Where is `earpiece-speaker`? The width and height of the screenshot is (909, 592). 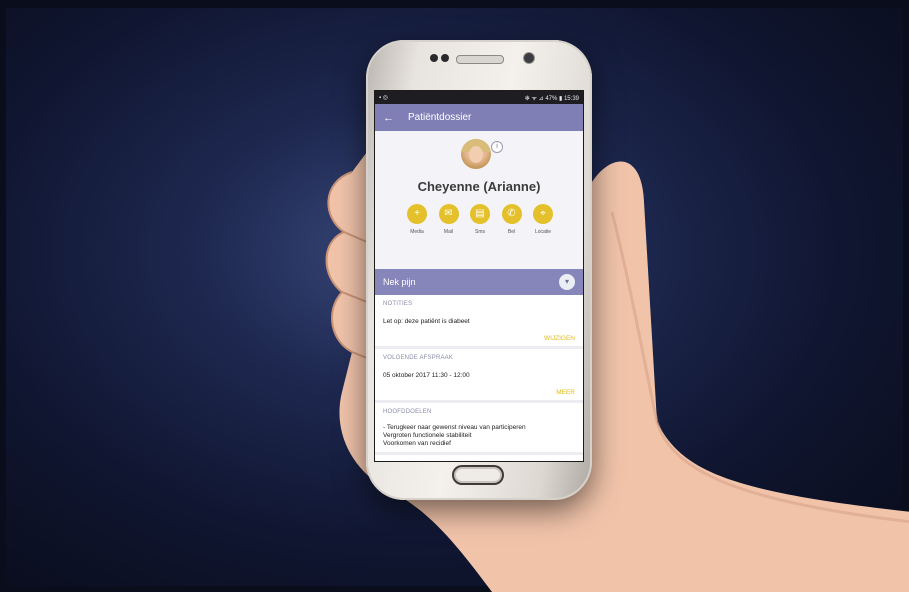 earpiece-speaker is located at coordinates (480, 59).